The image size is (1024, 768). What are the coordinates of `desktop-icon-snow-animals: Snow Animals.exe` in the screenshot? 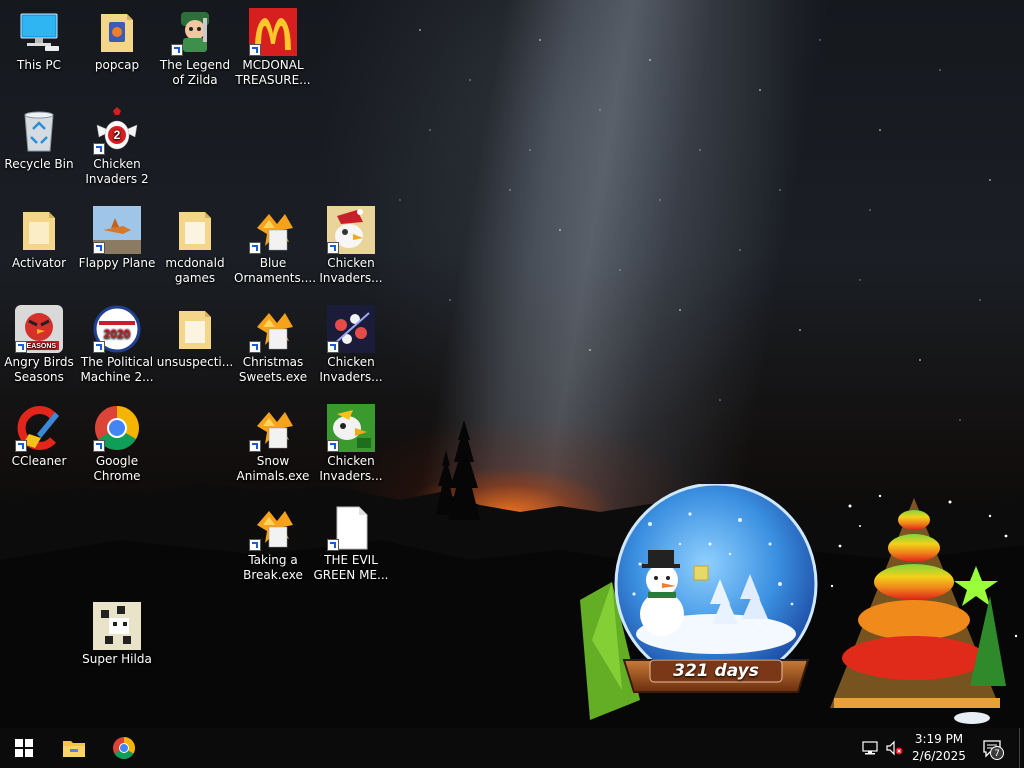 It's located at (273, 444).